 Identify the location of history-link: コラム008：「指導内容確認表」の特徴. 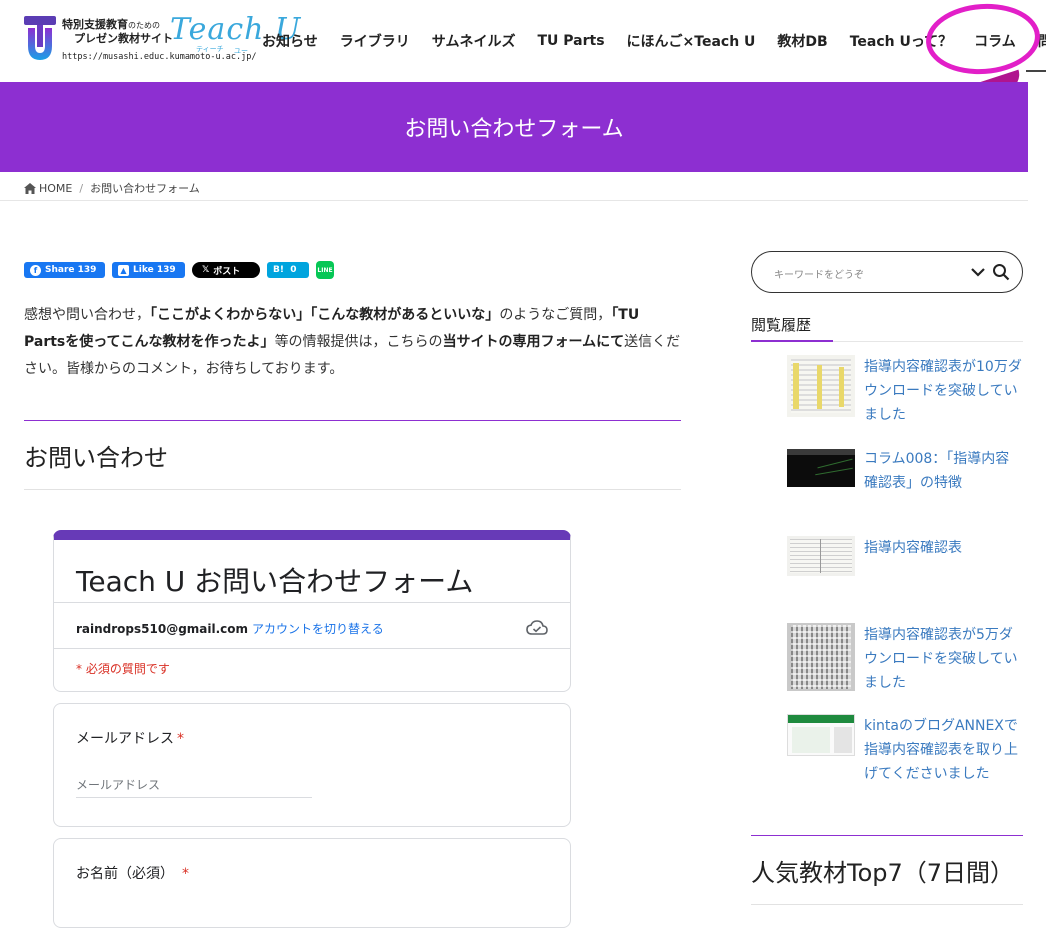
(943, 471).